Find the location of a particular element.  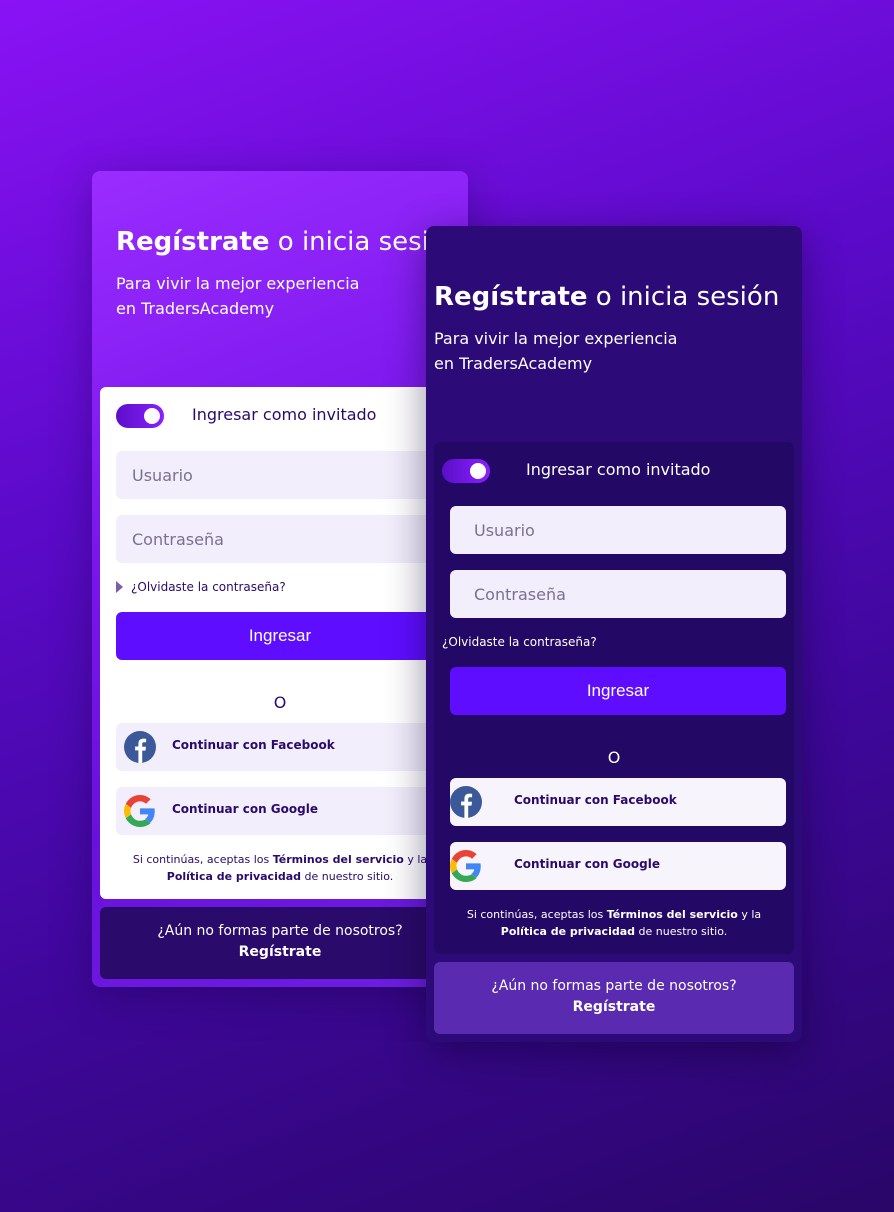

forgot-password-link-dark: ¿Olvidaste la contraseña? is located at coordinates (519, 642).